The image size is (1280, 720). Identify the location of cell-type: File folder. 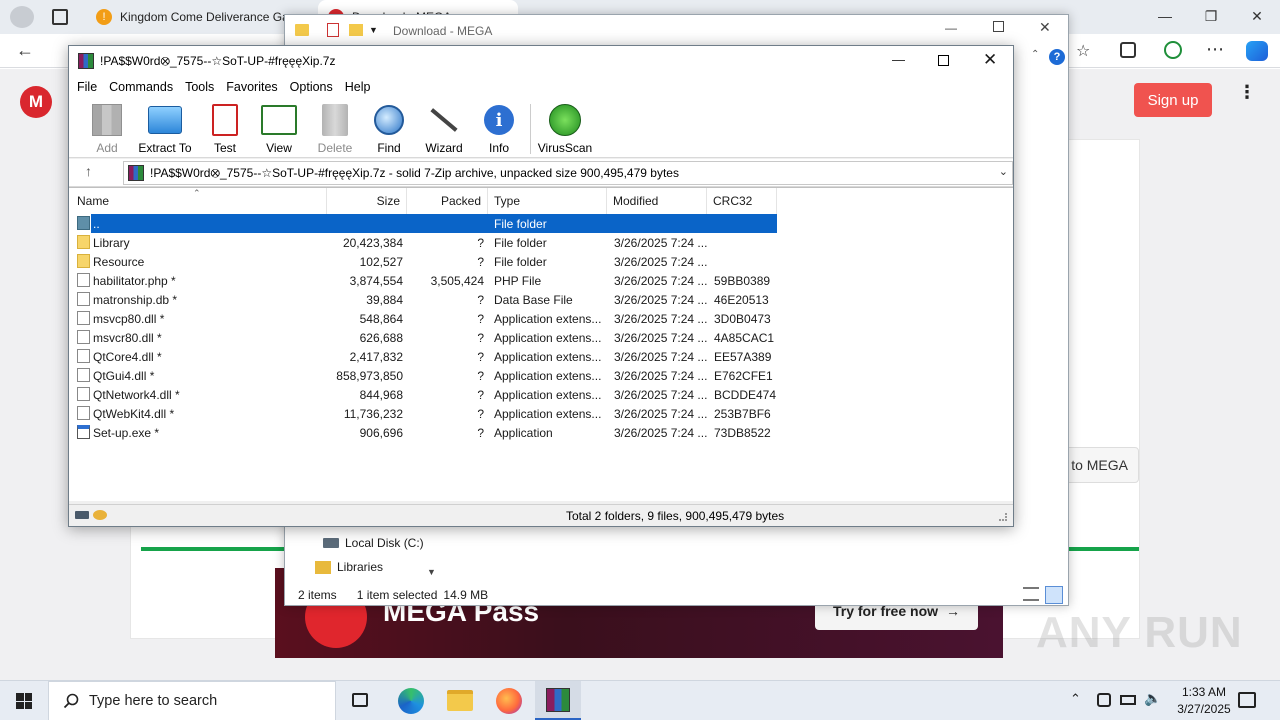
(520, 261).